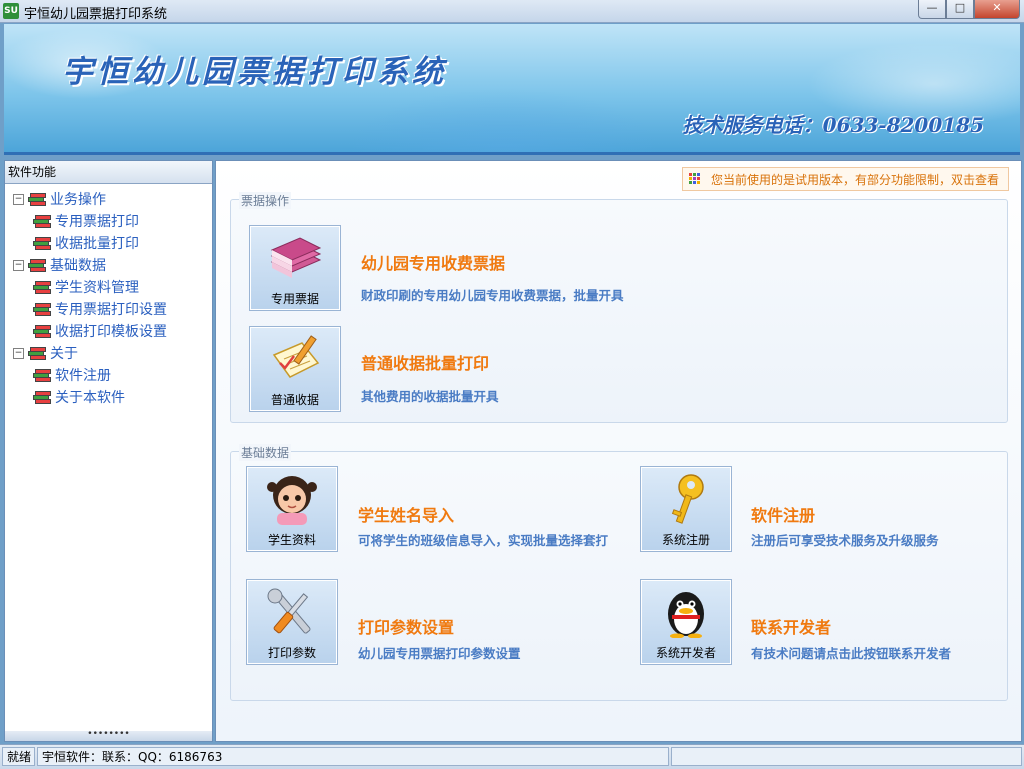  What do you see at coordinates (960, 9) in the screenshot?
I see `maximize-button: □` at bounding box center [960, 9].